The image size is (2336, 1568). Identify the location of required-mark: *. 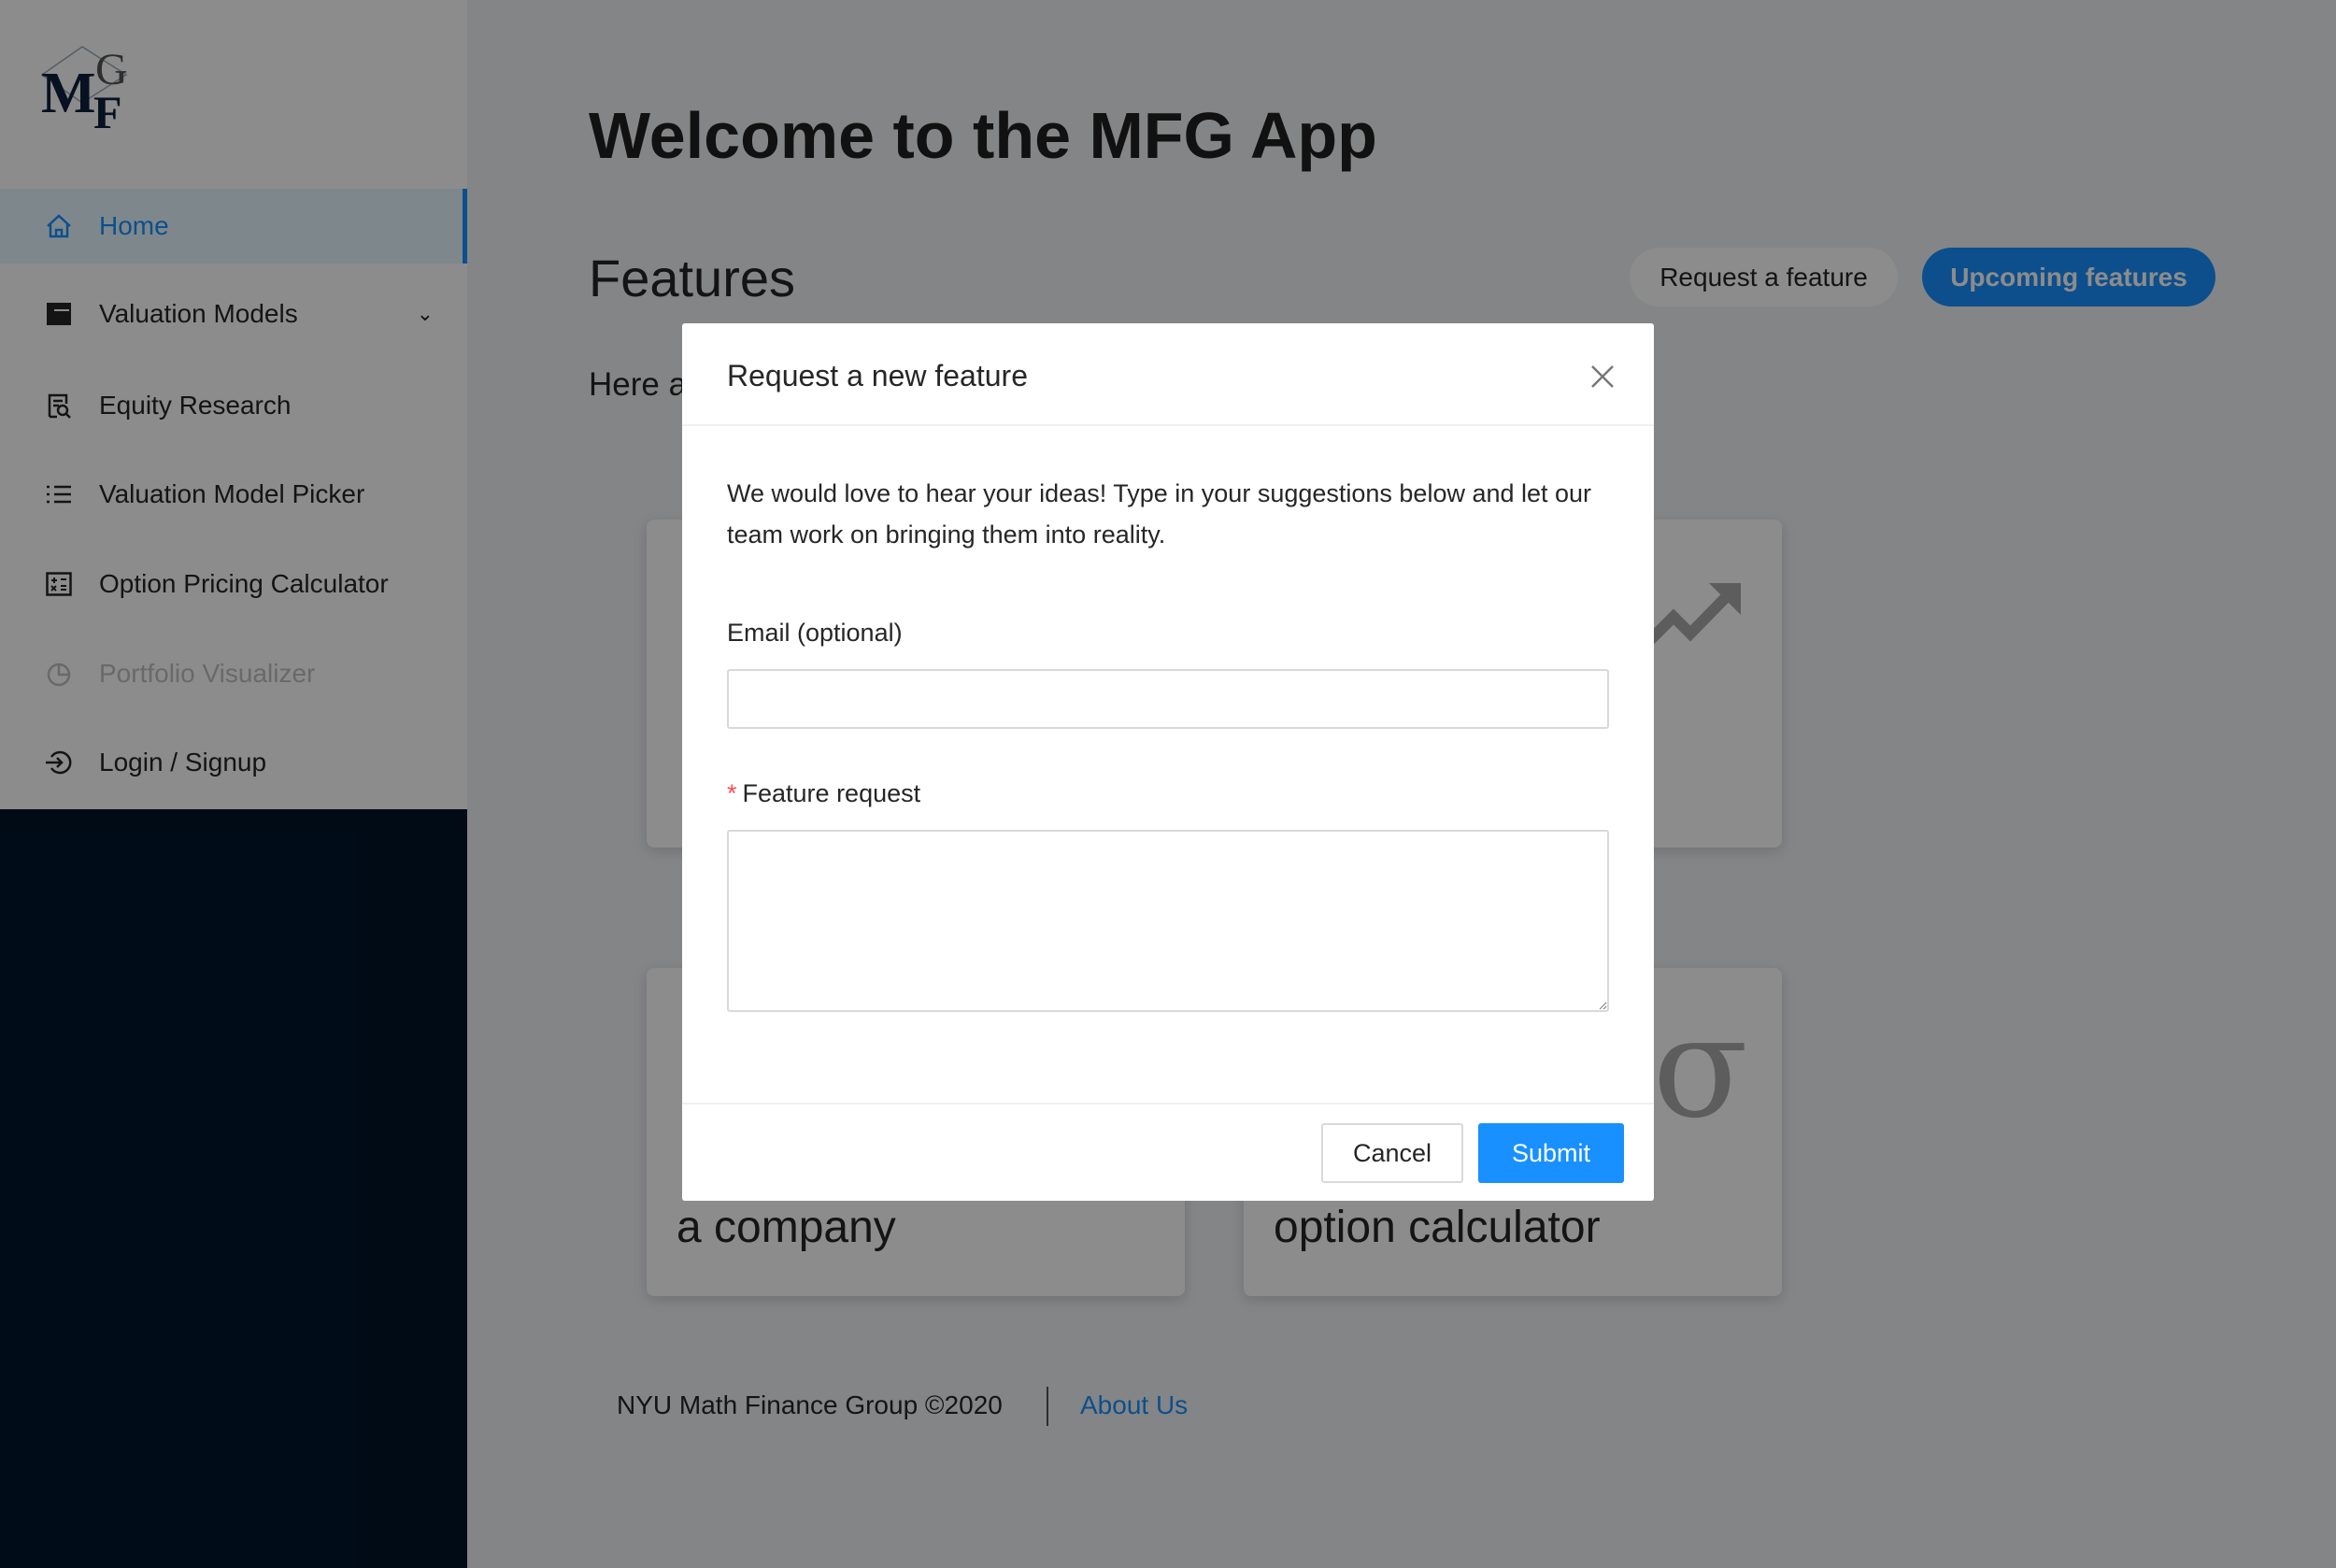
(732, 793).